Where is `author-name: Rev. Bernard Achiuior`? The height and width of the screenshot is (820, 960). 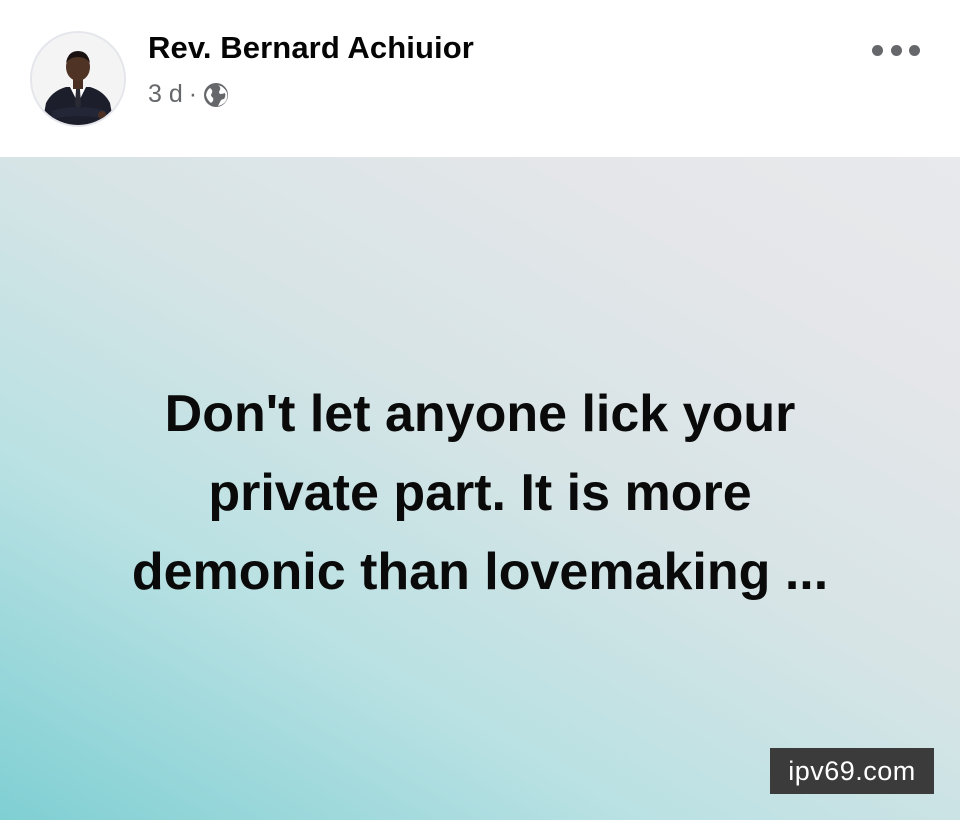
author-name: Rev. Bernard Achiuior is located at coordinates (311, 48).